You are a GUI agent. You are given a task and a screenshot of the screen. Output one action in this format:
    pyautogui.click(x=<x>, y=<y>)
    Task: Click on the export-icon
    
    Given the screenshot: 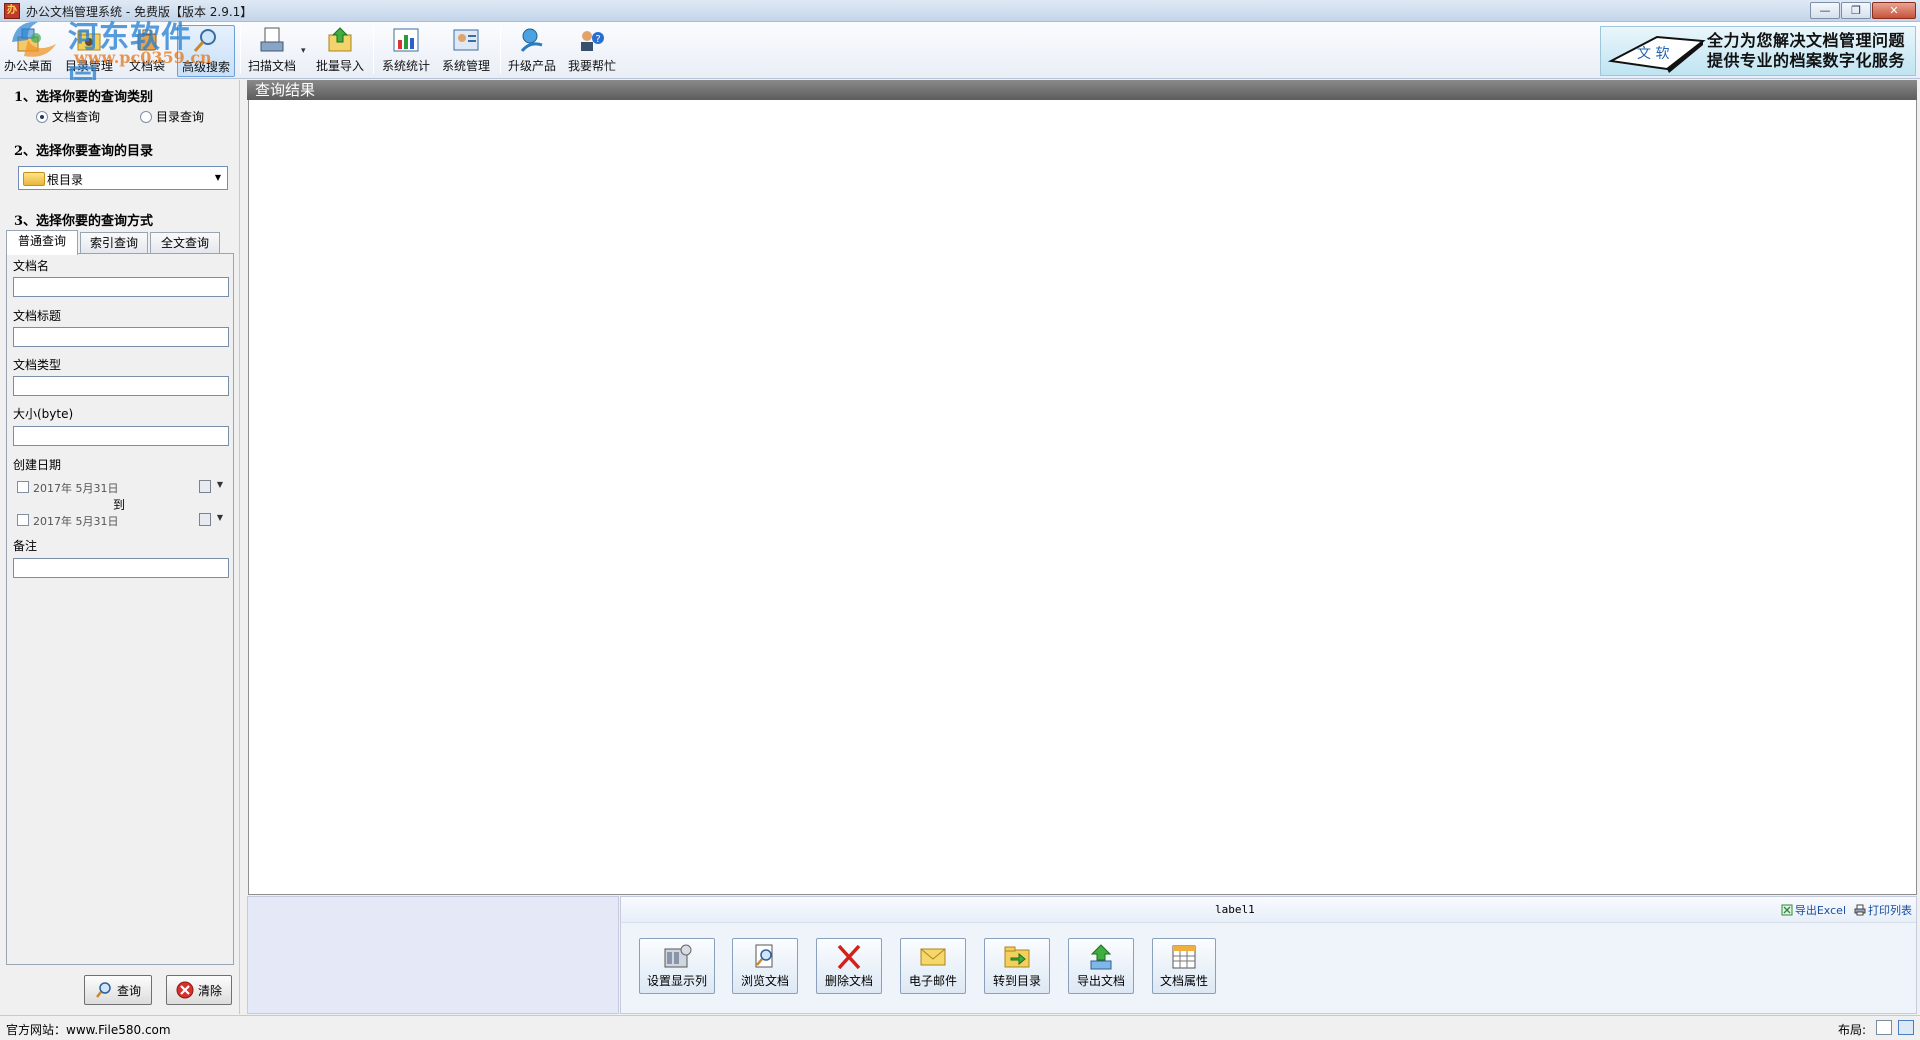 What is the action you would take?
    pyautogui.click(x=1101, y=957)
    